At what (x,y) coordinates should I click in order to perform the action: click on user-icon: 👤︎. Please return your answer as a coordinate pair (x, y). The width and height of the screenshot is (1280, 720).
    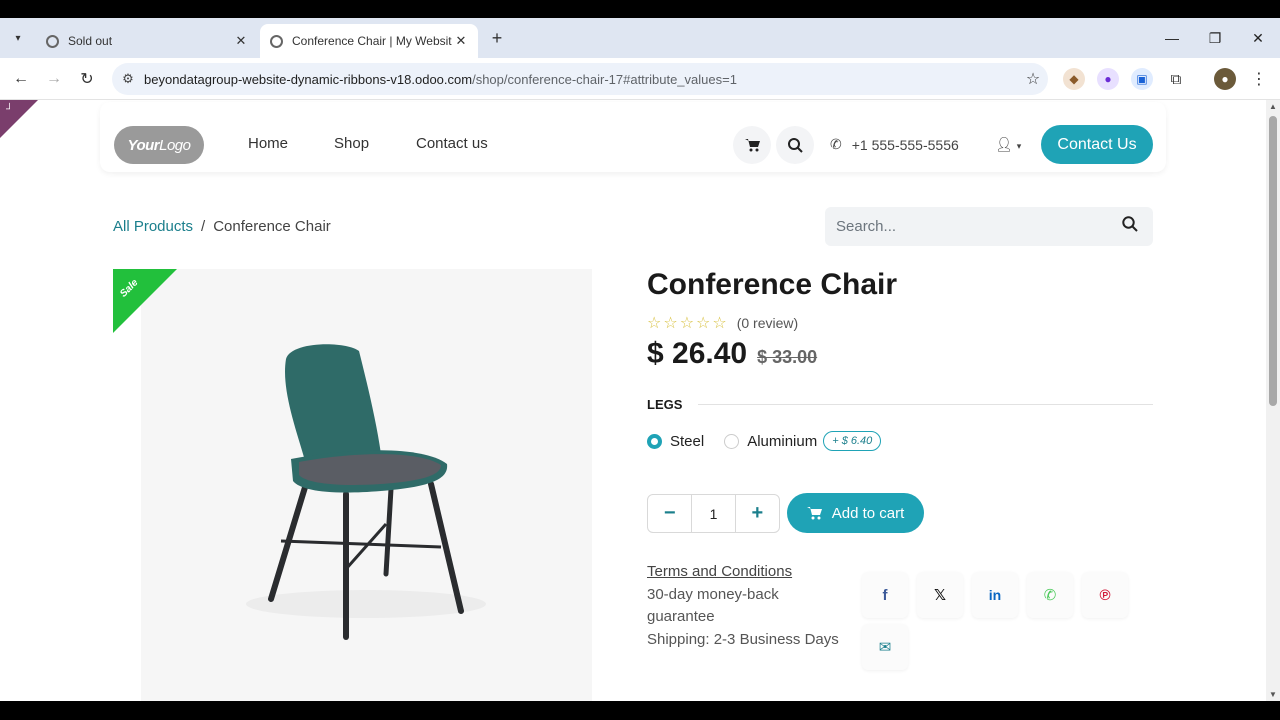
    Looking at the image, I should click on (1004, 144).